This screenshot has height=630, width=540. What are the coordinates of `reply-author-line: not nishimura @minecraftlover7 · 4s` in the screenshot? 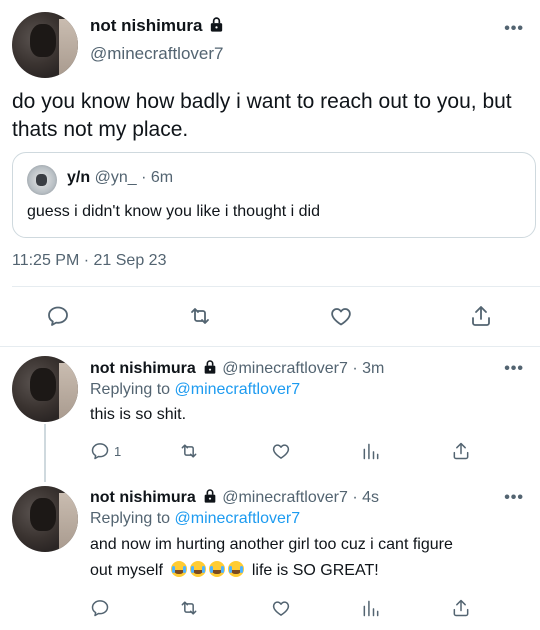 It's located at (234, 498).